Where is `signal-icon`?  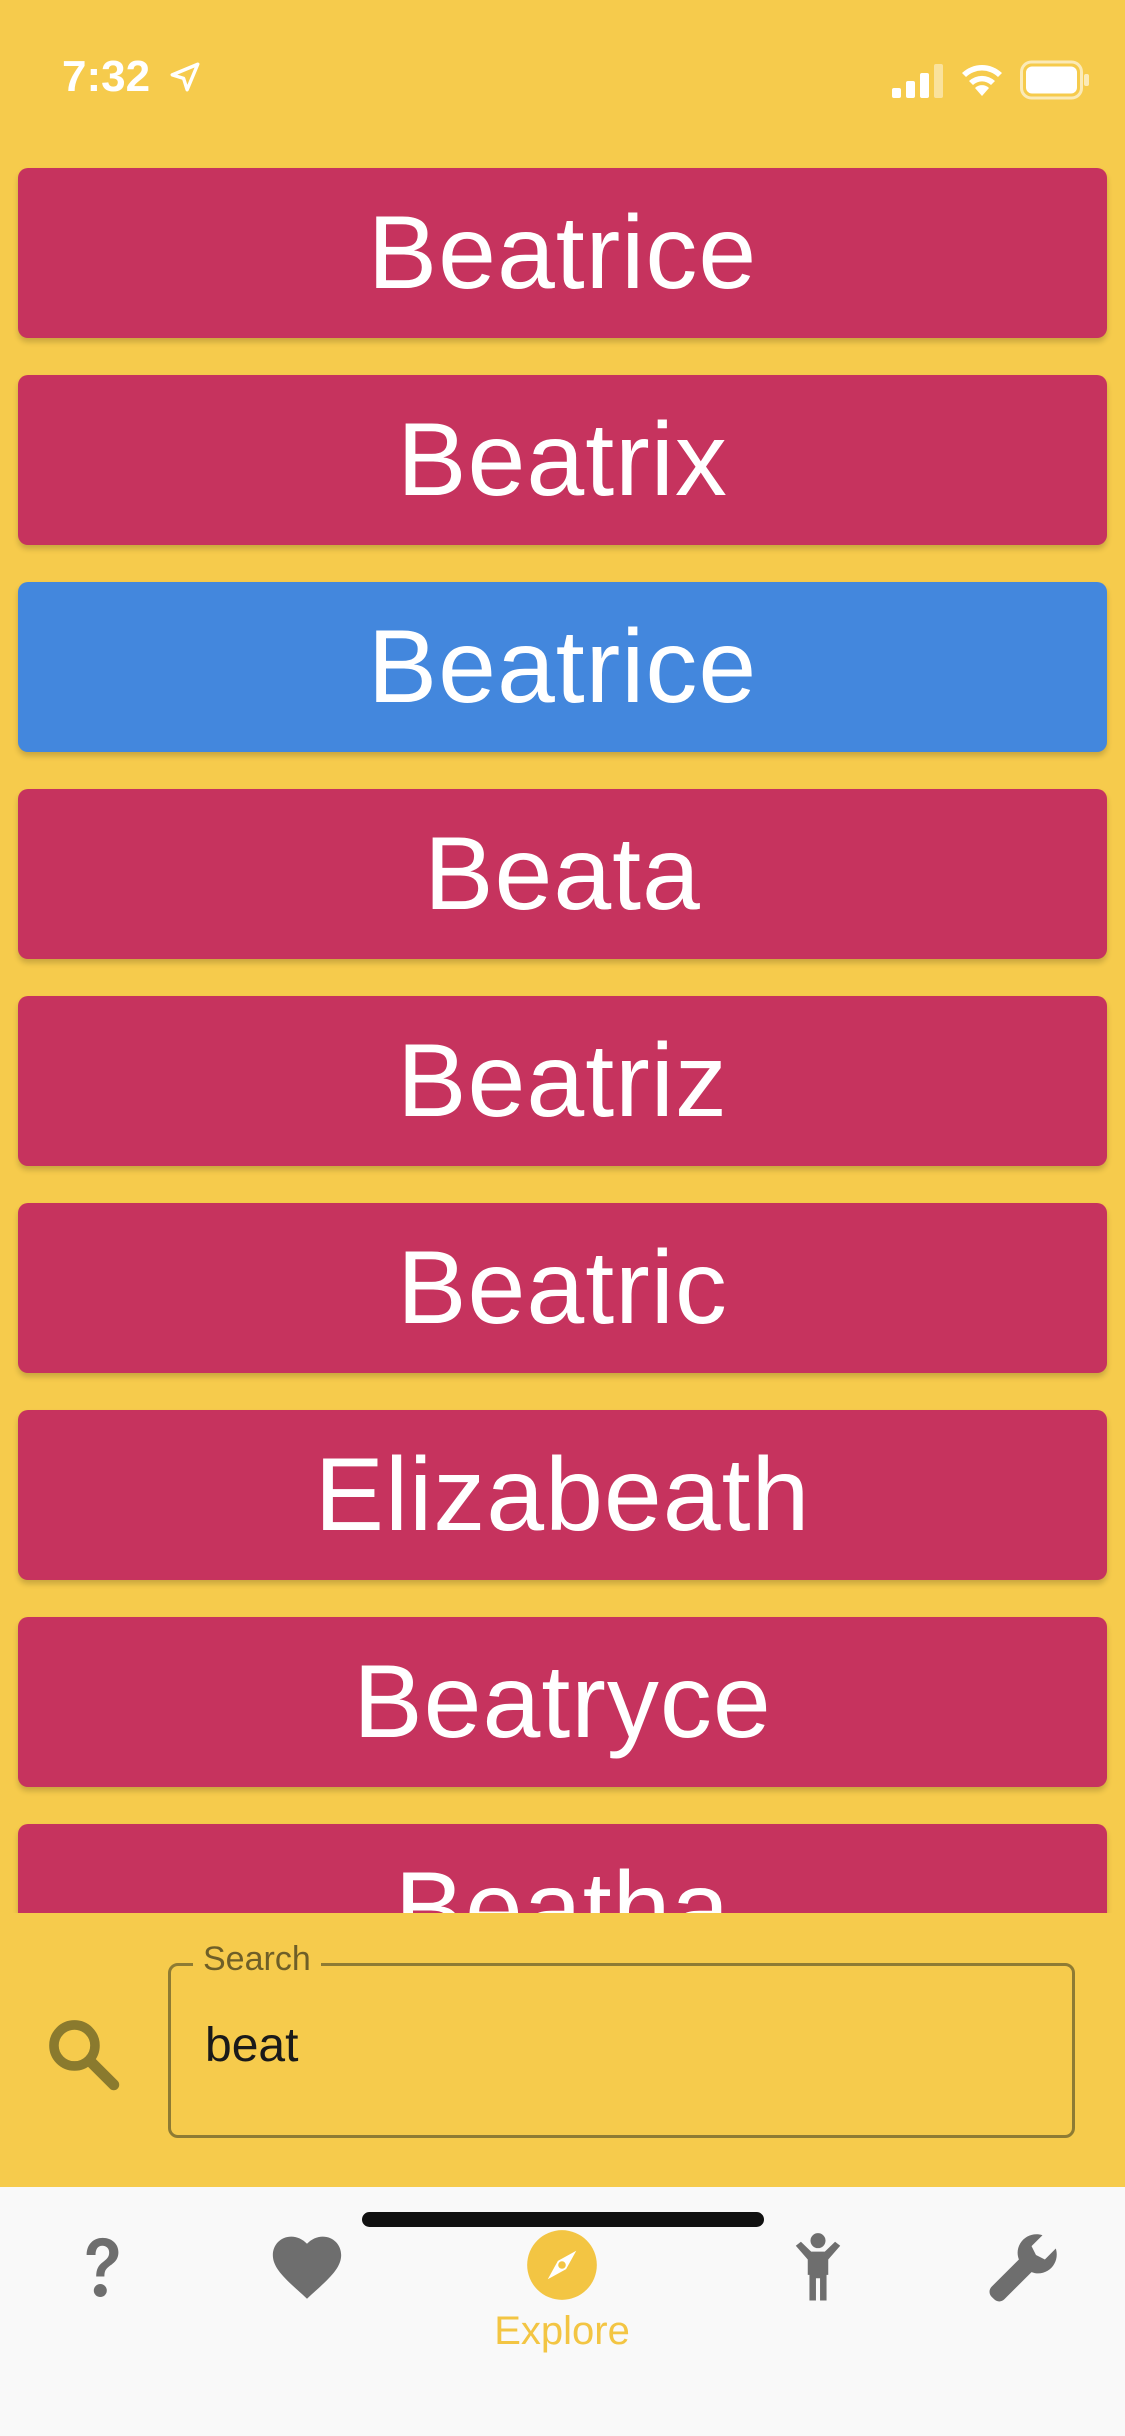
signal-icon is located at coordinates (917, 81).